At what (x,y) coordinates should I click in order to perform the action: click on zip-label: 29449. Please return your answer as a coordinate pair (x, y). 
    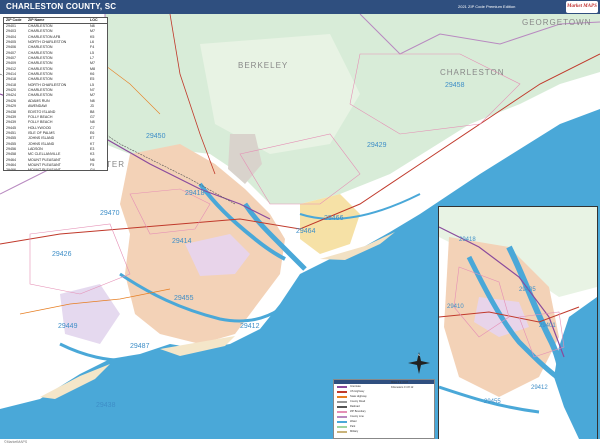
    Looking at the image, I should click on (68, 326).